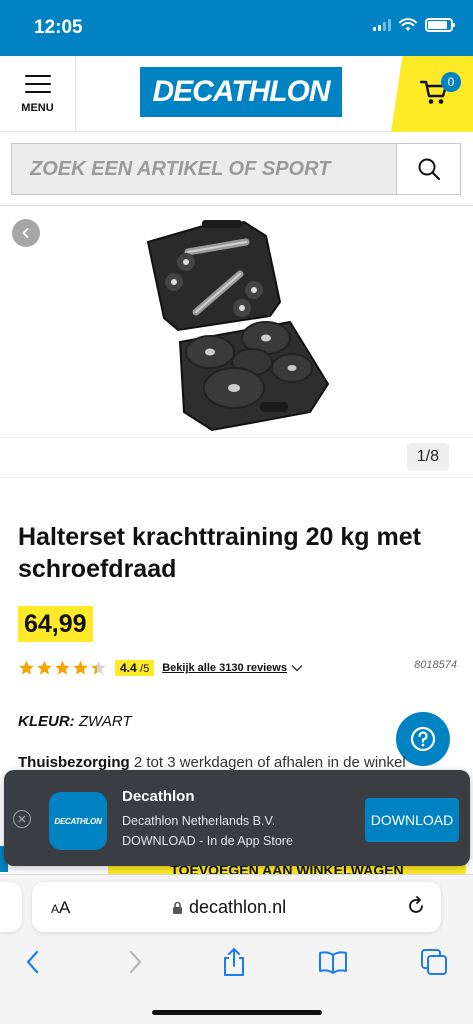 This screenshot has width=473, height=1024. I want to click on aa-small-label: A, so click(55, 909).